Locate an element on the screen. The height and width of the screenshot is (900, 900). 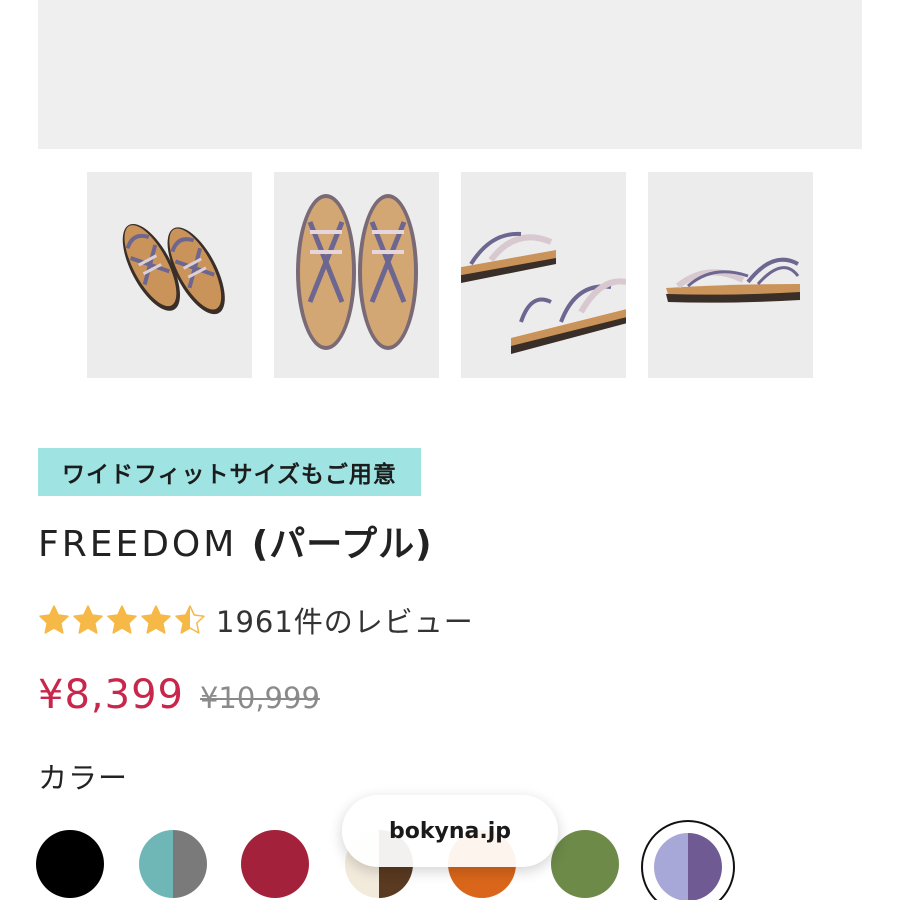
swatch-green is located at coordinates (585, 864).